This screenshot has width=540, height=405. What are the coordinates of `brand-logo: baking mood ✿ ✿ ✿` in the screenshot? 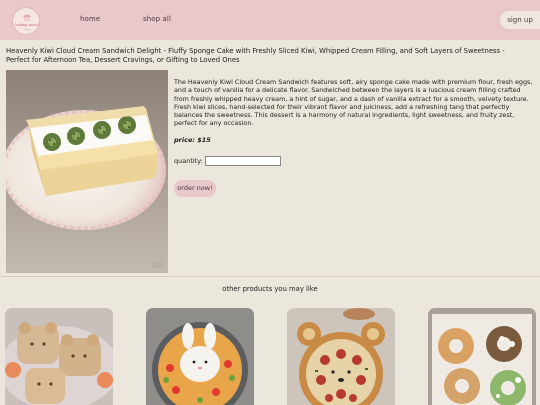 It's located at (26, 21).